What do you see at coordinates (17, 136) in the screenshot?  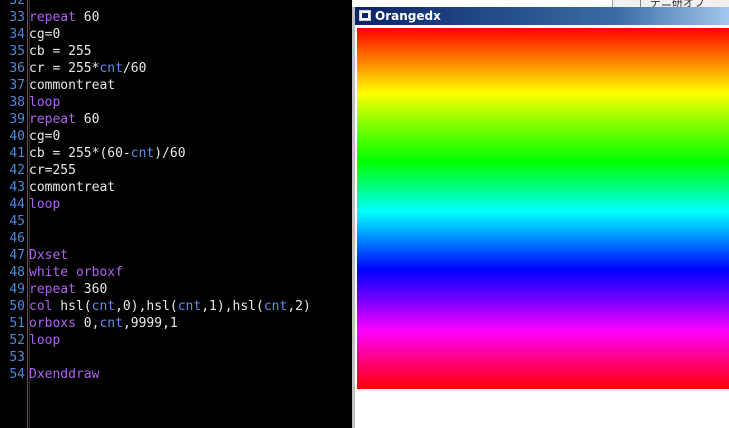 I see `line-number: 40` at bounding box center [17, 136].